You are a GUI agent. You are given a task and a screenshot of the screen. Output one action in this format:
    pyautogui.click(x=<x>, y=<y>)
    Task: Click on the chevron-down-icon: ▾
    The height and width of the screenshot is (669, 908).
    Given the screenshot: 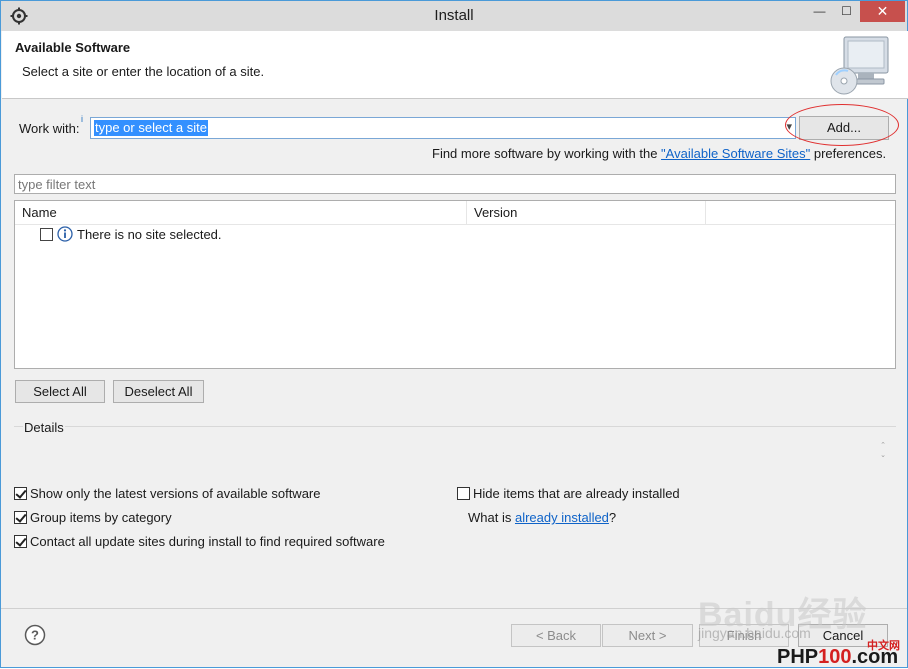 What is the action you would take?
    pyautogui.click(x=789, y=126)
    